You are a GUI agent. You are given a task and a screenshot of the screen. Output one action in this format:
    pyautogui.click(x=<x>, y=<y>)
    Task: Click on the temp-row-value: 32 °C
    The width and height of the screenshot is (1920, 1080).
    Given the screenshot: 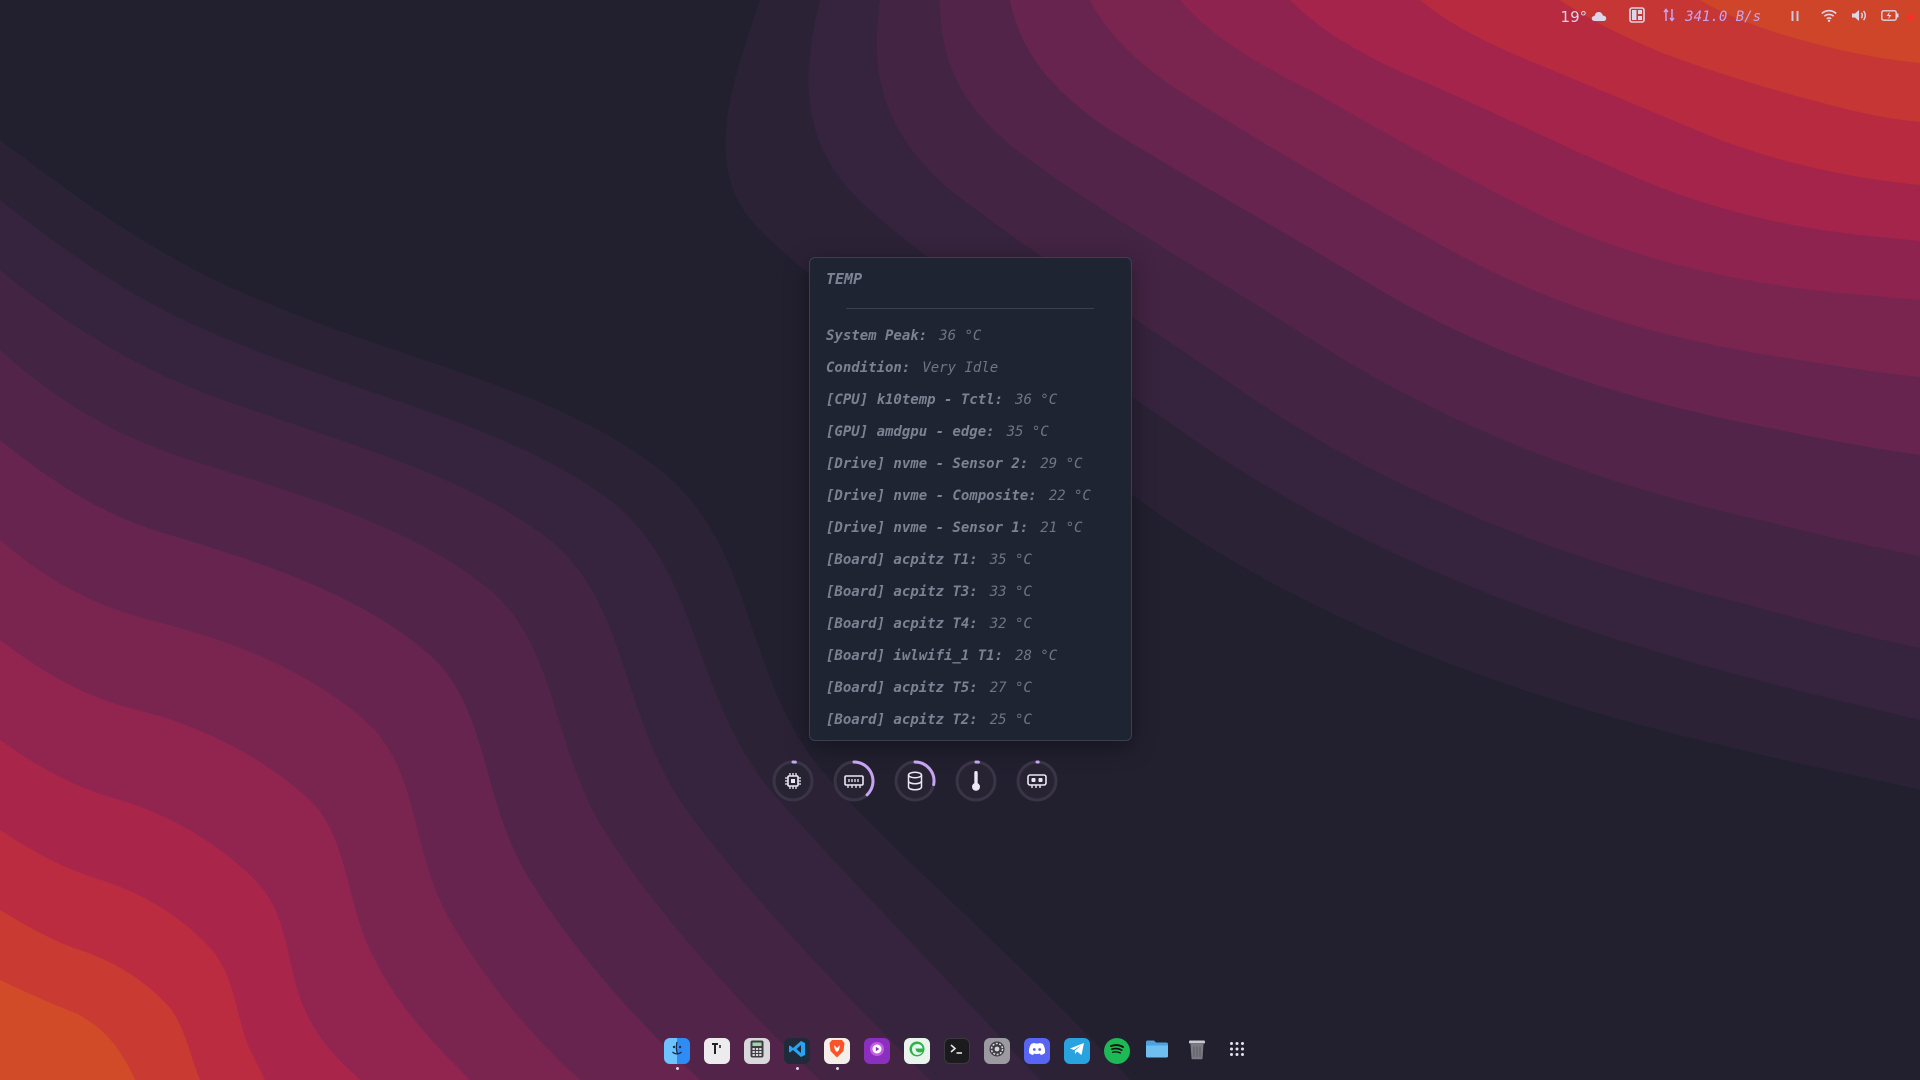 What is the action you would take?
    pyautogui.click(x=1010, y=624)
    